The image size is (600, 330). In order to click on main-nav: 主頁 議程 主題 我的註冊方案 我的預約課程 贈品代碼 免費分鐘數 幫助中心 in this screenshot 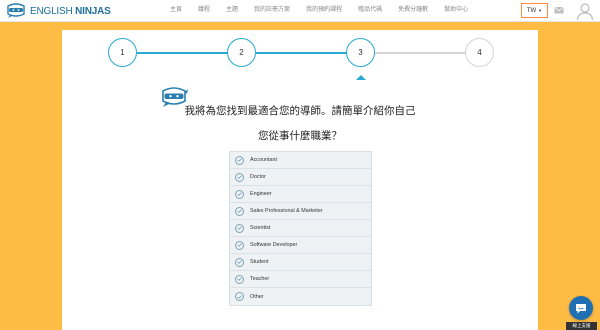, I will do `click(319, 10)`.